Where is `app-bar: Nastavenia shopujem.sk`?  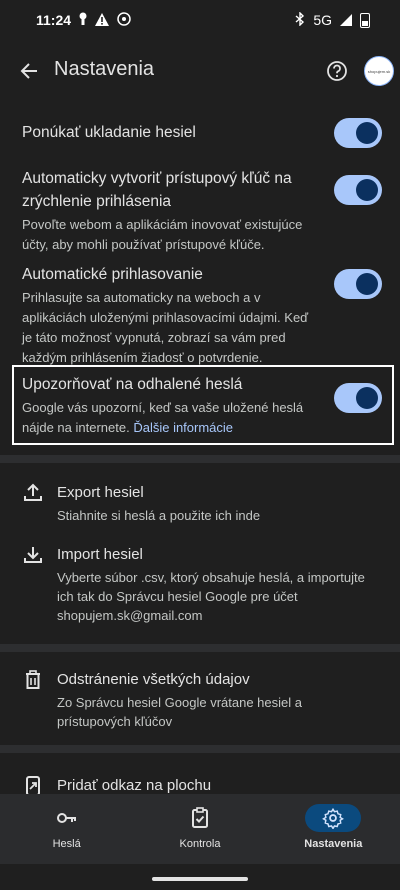 app-bar: Nastavenia shopujem.sk is located at coordinates (200, 71).